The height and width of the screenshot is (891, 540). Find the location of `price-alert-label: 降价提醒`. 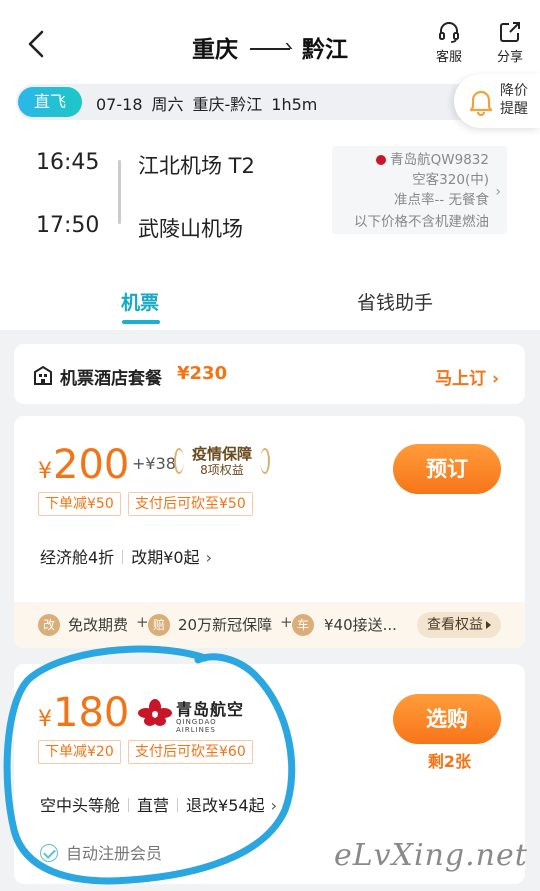

price-alert-label: 降价提醒 is located at coordinates (514, 100).